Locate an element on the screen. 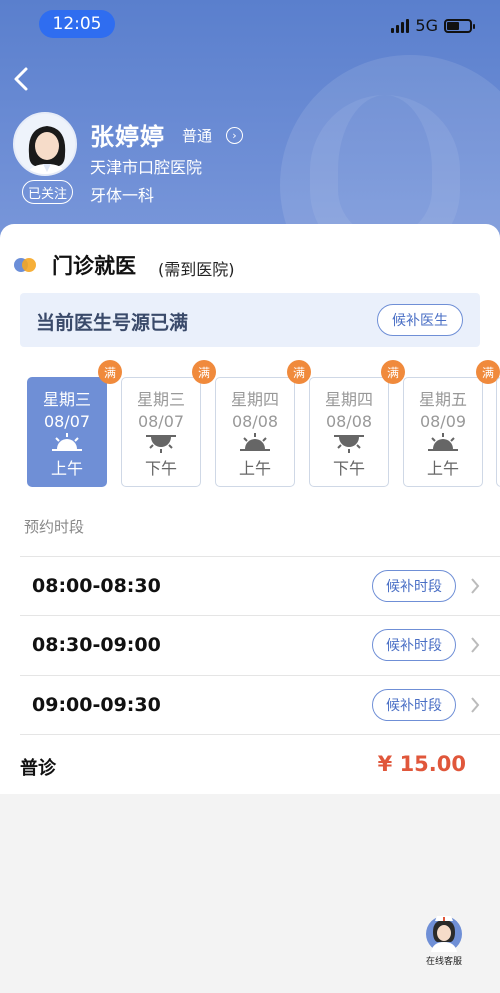 The height and width of the screenshot is (993, 500). date-tab: 星期四 08/08 下午 is located at coordinates (349, 432).